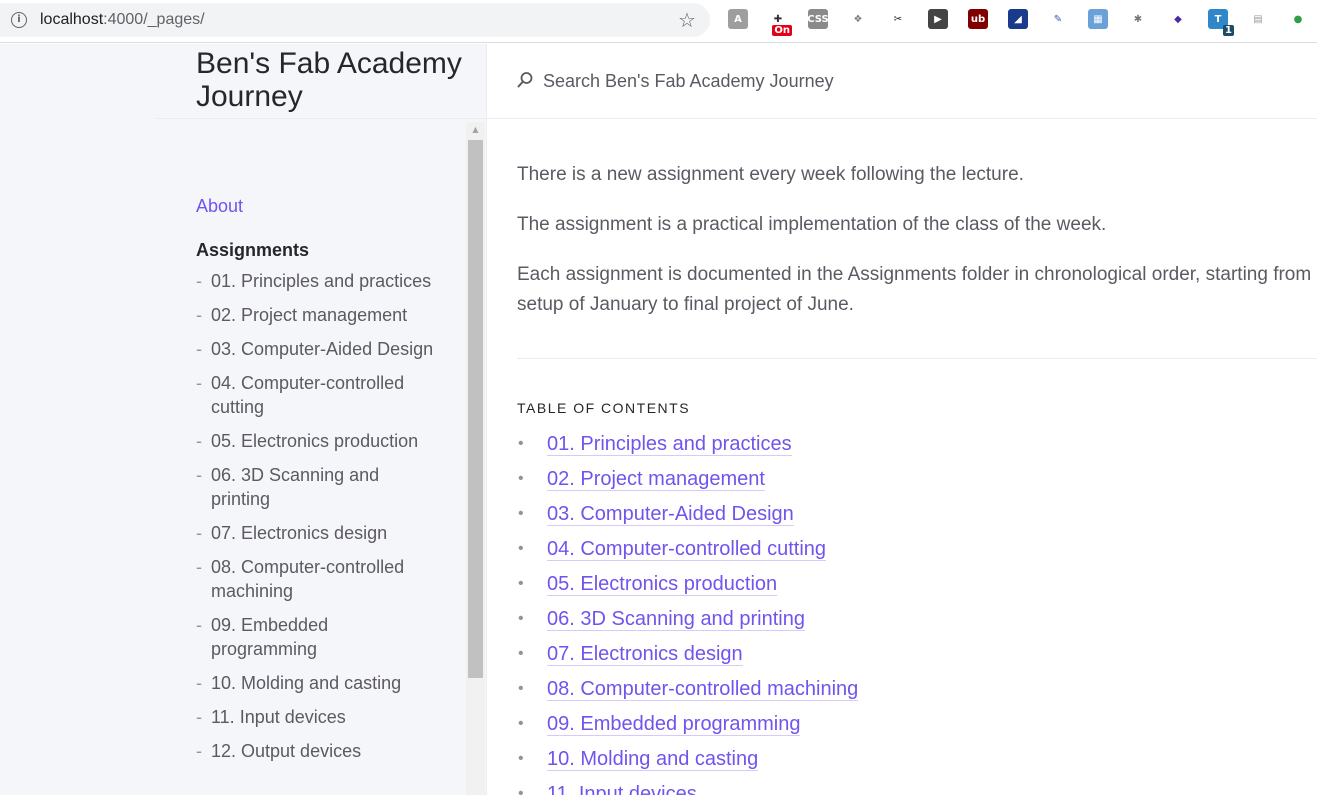 This screenshot has width=1317, height=795. I want to click on toc-link: 11. Input devices, so click(622, 789).